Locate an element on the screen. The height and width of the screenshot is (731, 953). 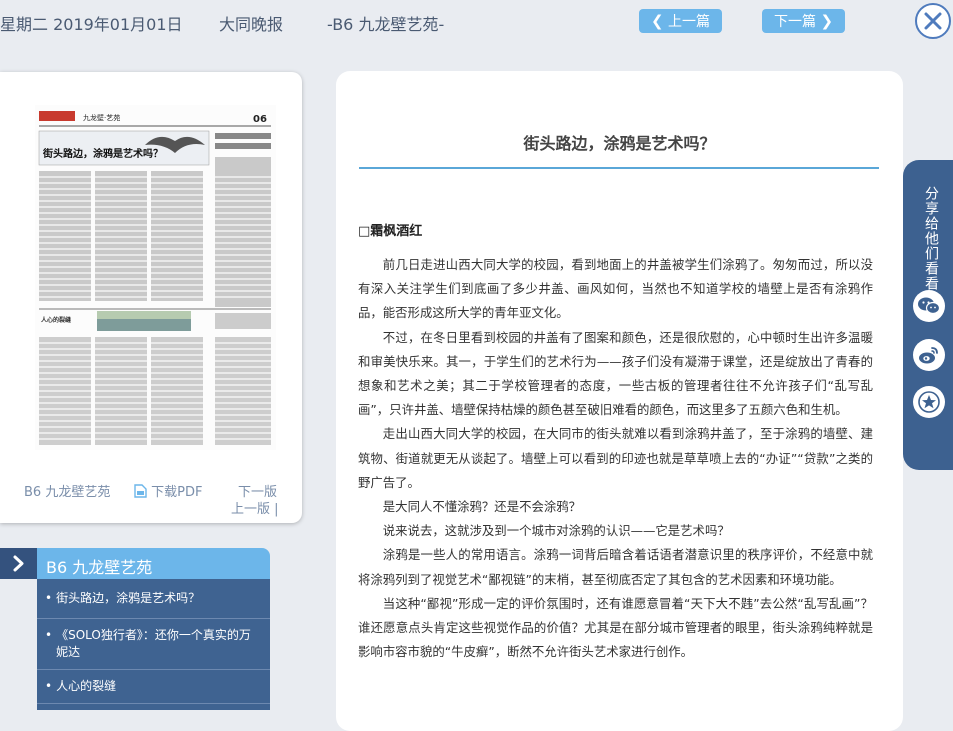
article-list-item-label: 《SOLO独行者》：还你一个真实的万妮达 is located at coordinates (153, 643).